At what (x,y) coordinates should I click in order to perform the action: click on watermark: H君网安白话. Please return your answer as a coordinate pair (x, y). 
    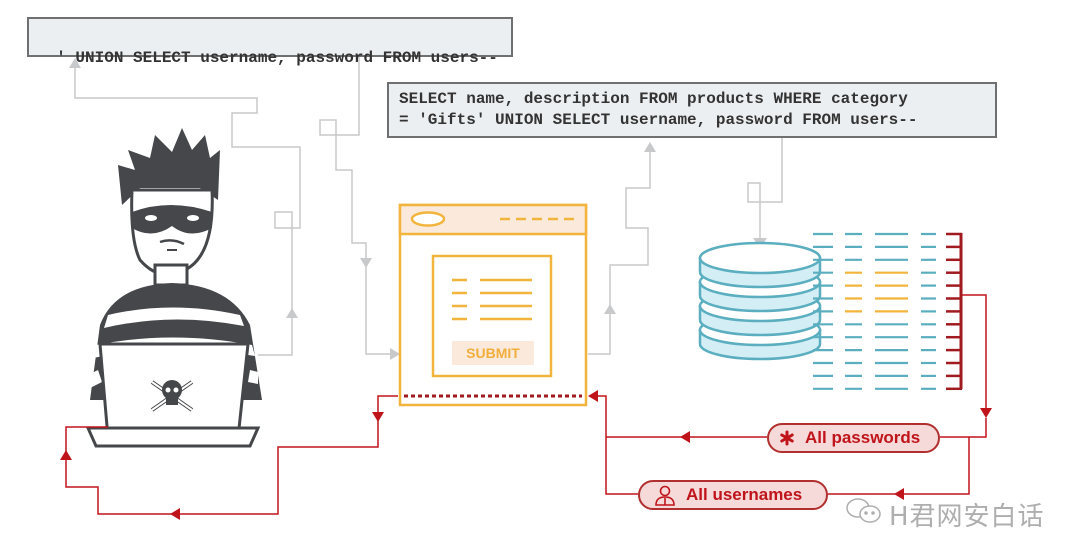
    Looking at the image, I should click on (945, 514).